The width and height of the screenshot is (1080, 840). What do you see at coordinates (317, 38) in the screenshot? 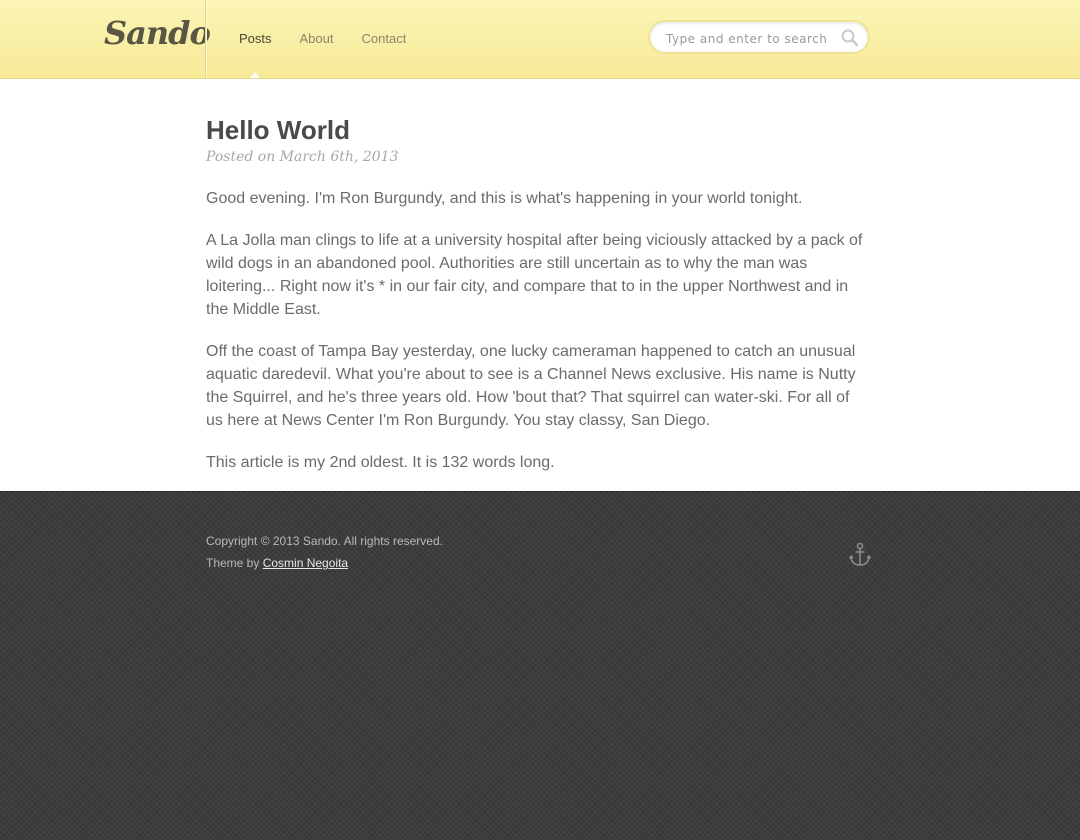
I see `nav-item-about: About` at bounding box center [317, 38].